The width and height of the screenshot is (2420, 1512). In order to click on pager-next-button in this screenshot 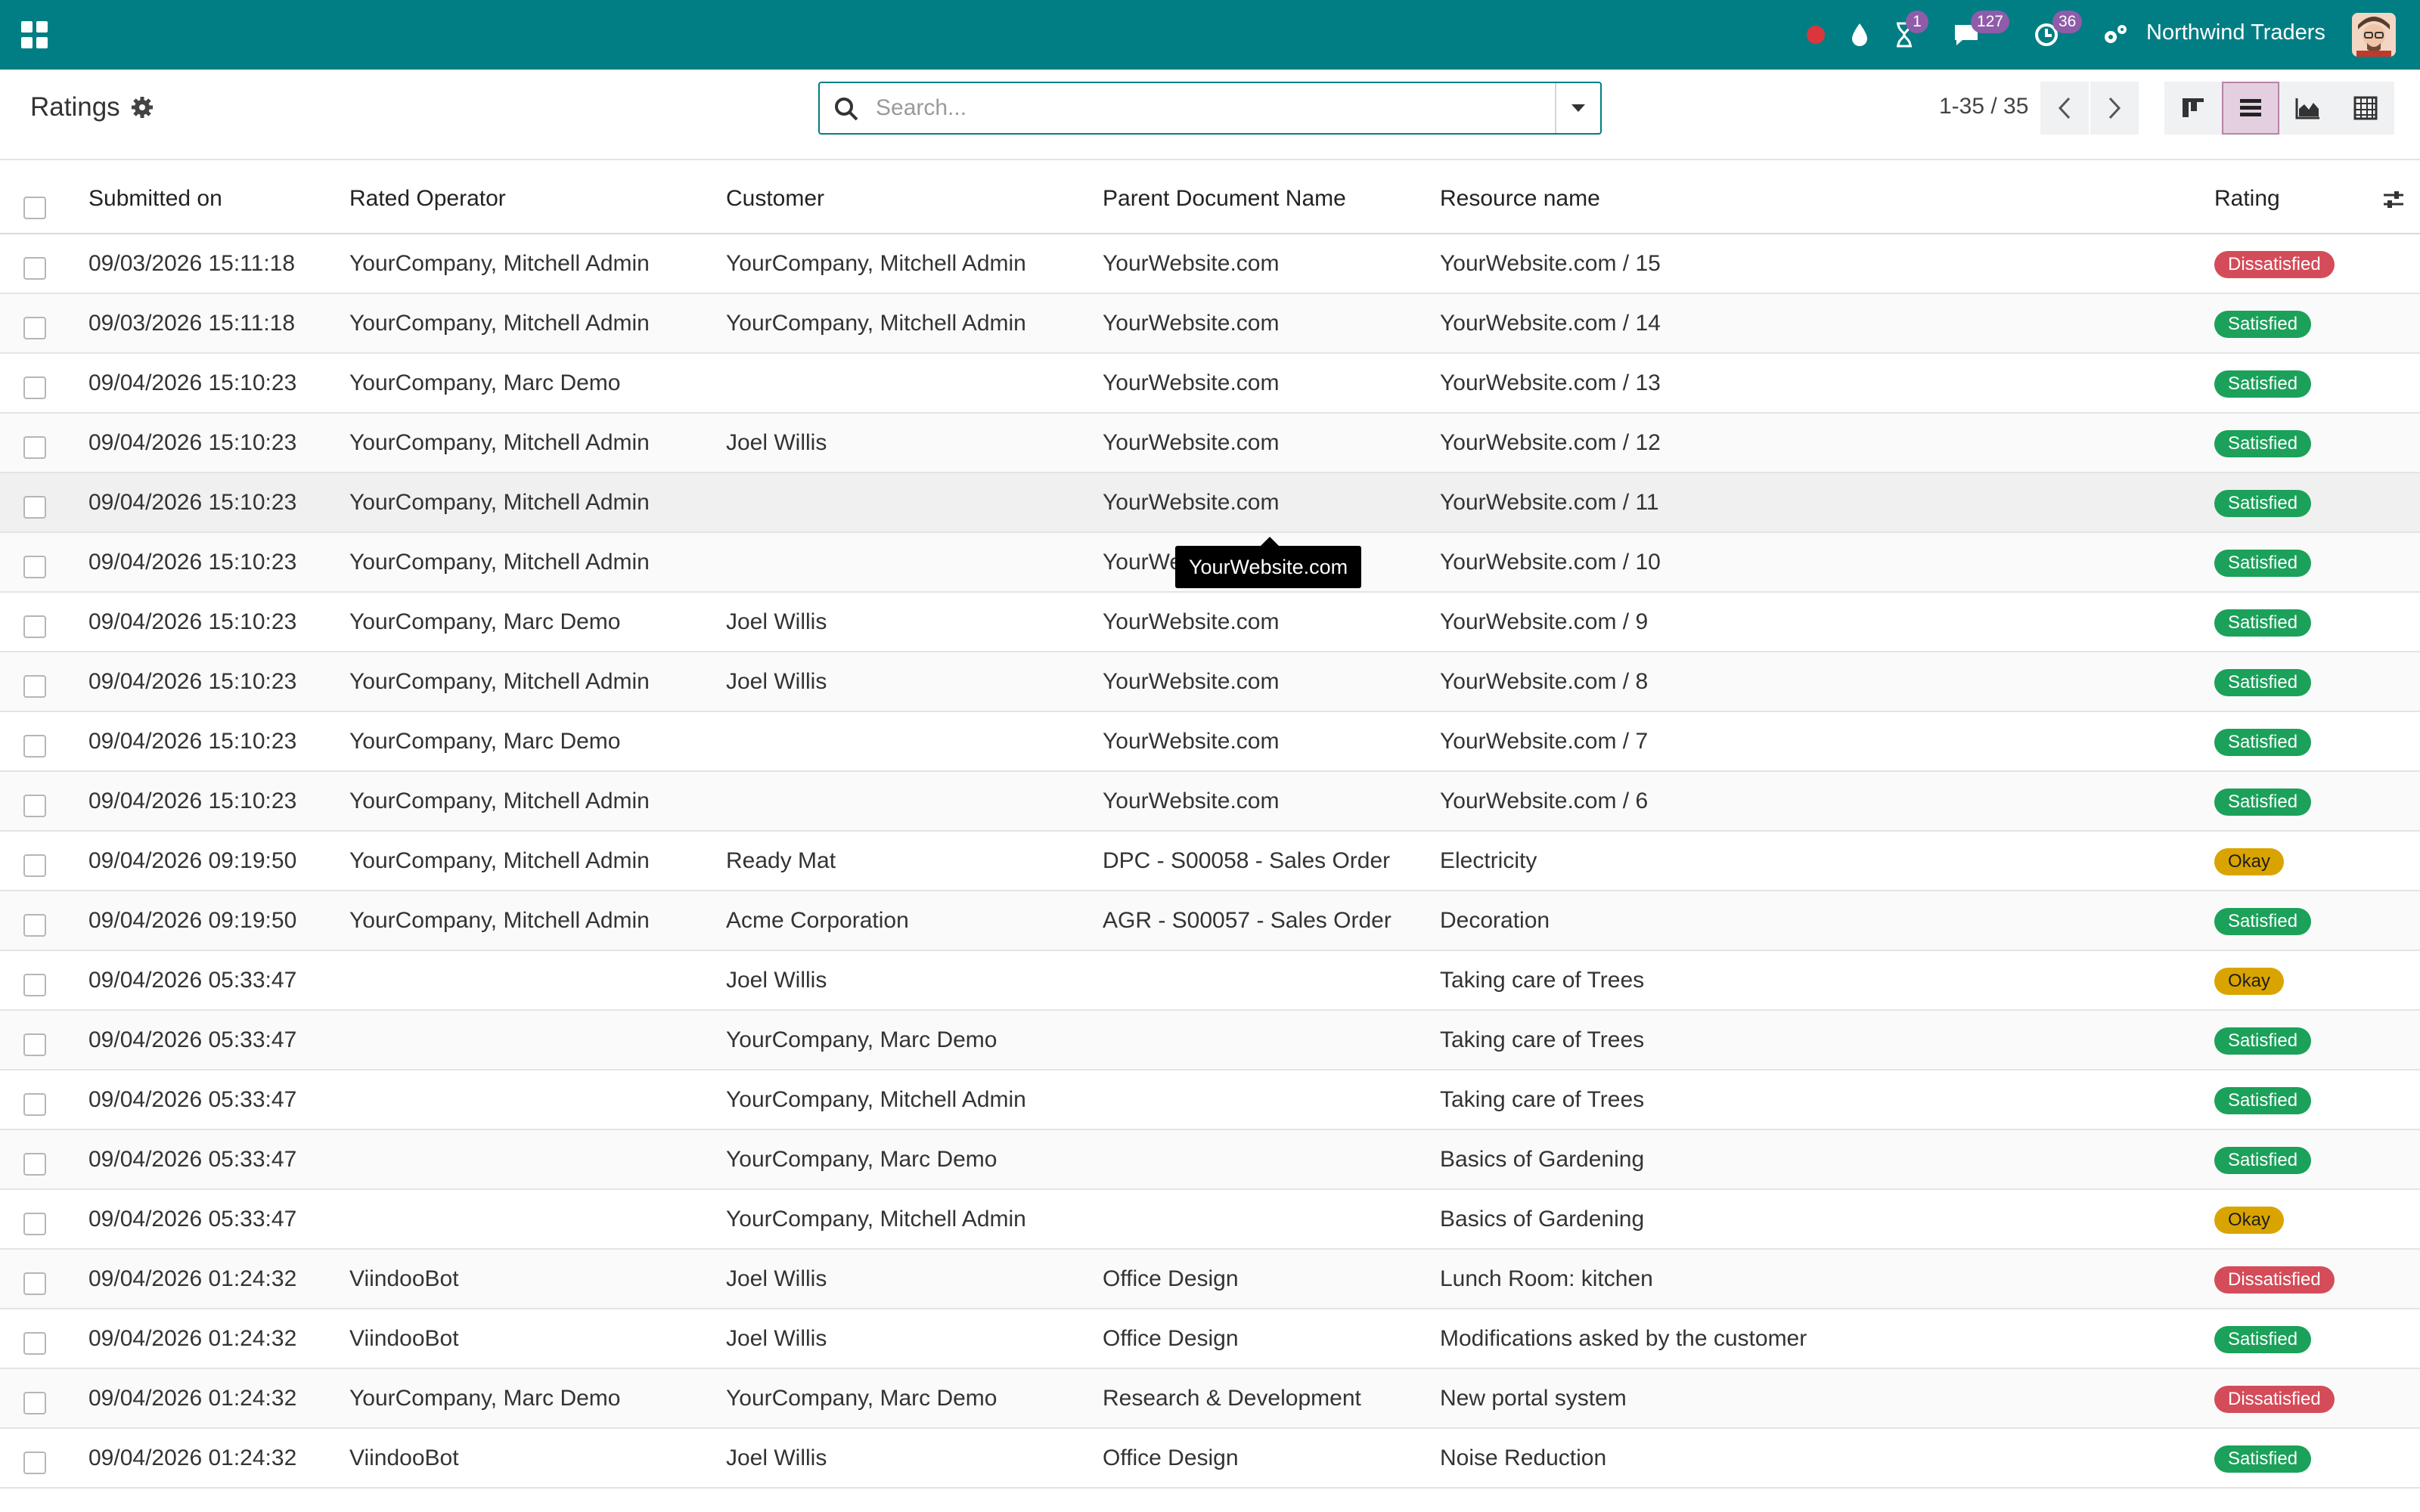, I will do `click(2114, 109)`.